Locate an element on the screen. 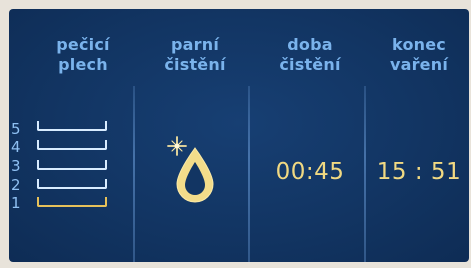 The image size is (471, 268). end-column-header: konec vaření is located at coordinates (419, 55).